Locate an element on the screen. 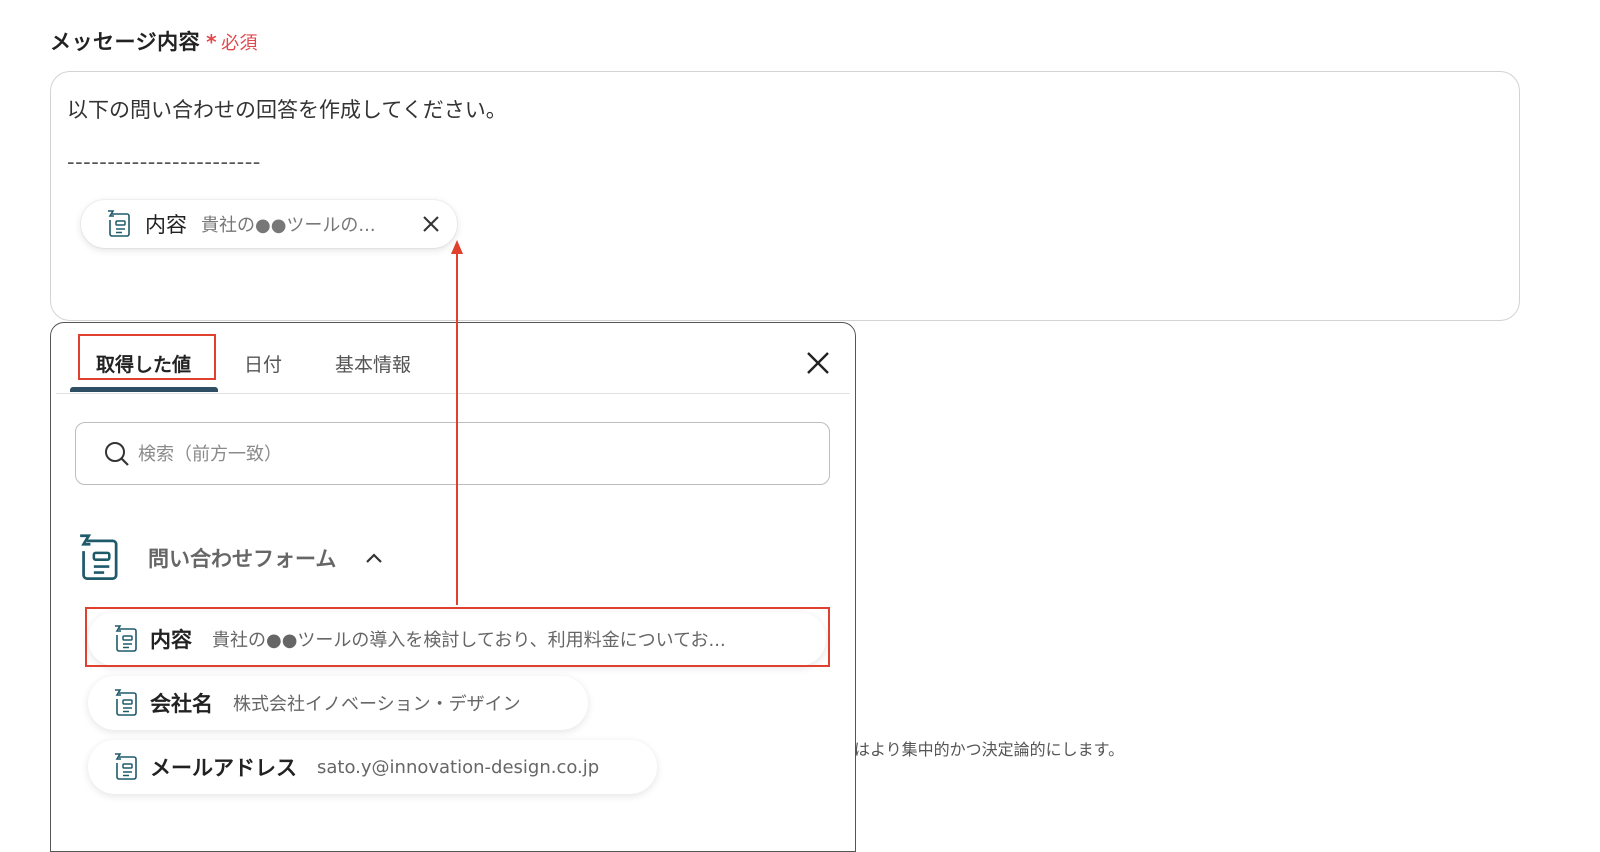 The height and width of the screenshot is (852, 1600). required-text: 必須 is located at coordinates (240, 43).